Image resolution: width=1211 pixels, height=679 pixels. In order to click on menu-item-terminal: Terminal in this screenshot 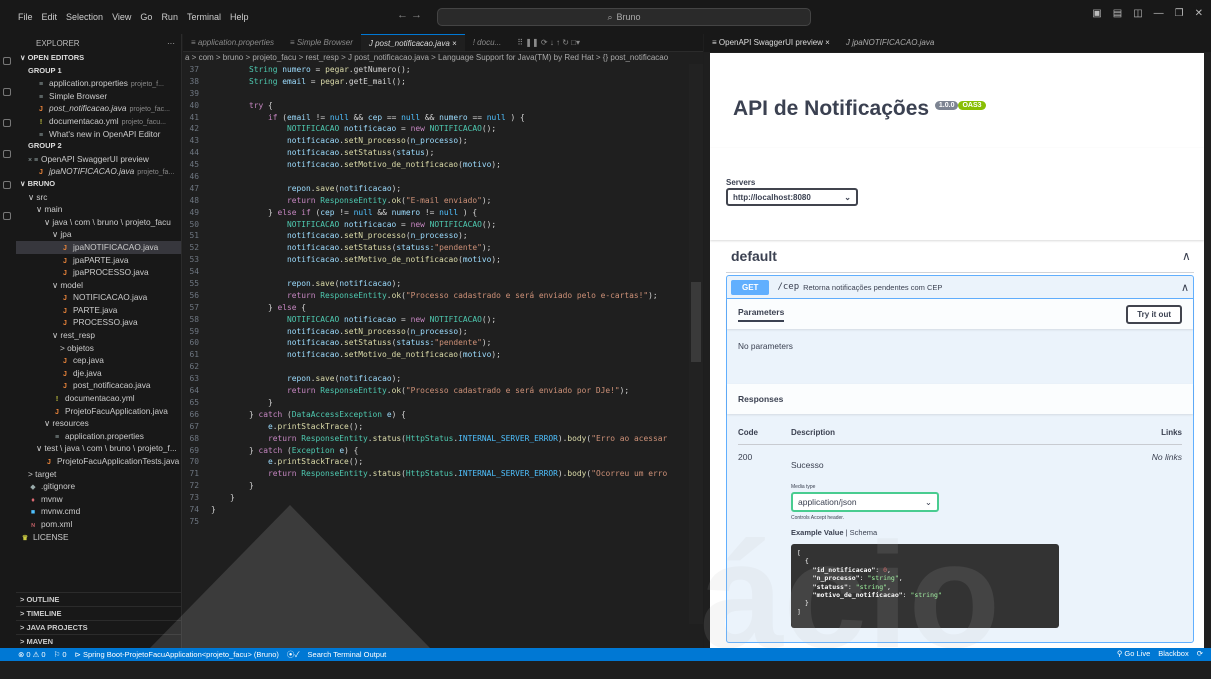, I will do `click(204, 17)`.